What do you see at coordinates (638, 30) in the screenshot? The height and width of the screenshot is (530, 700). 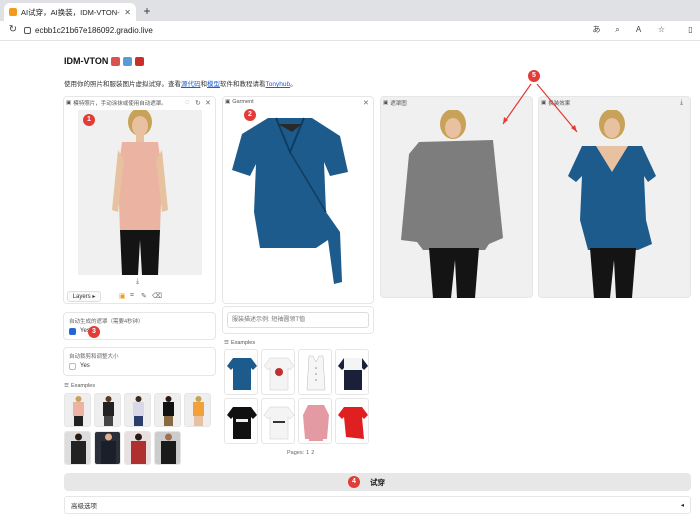 I see `read-aloud-icon: A` at bounding box center [638, 30].